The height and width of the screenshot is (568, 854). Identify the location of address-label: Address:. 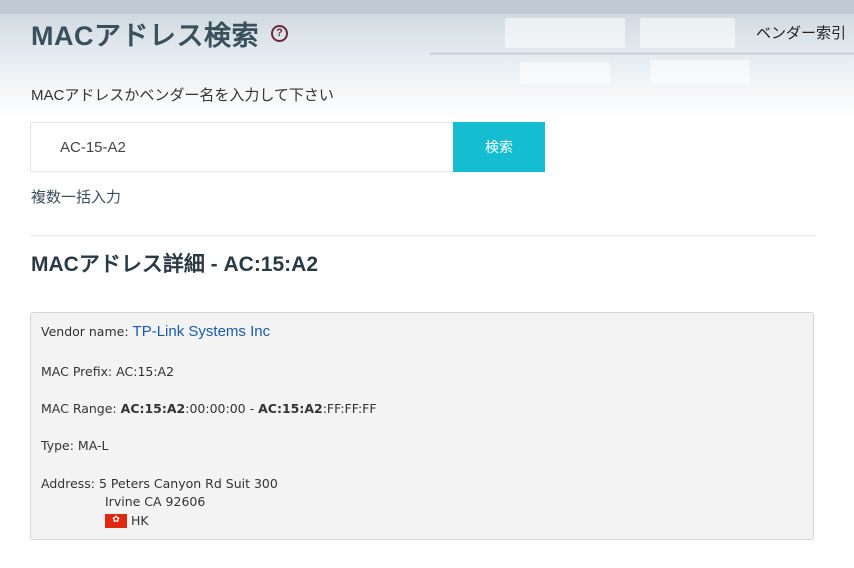
(68, 483).